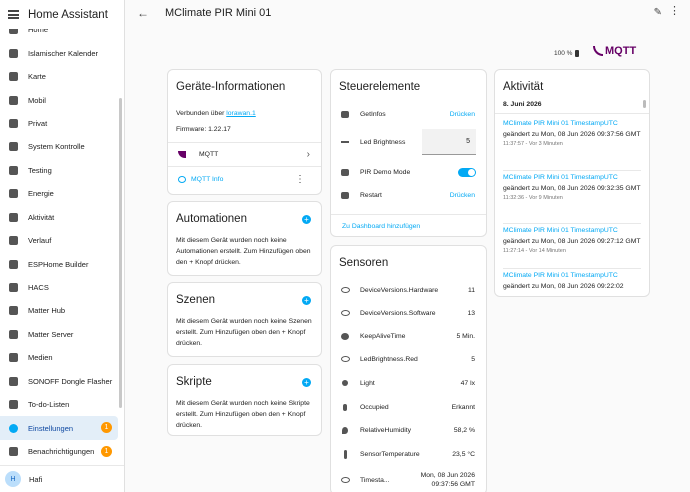 The image size is (690, 492). I want to click on sidebar-item-system-kontrolle: System Kontrolle, so click(59, 146).